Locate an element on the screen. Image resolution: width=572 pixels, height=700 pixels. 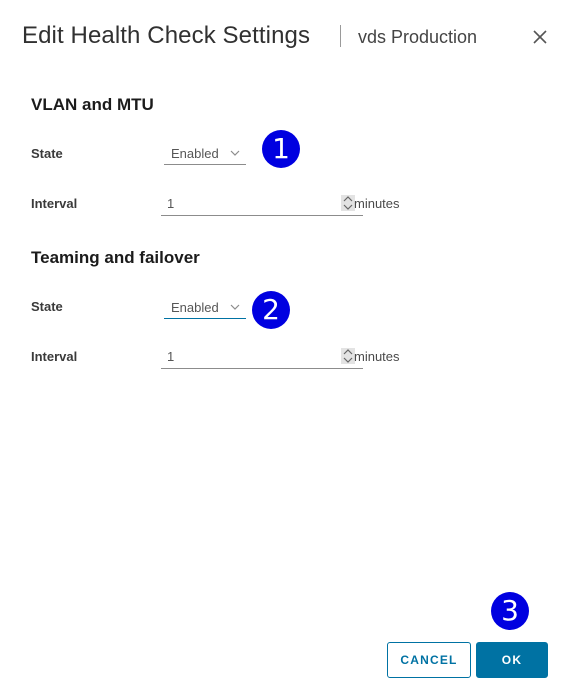
annotation-badge-1: 1 is located at coordinates (281, 149).